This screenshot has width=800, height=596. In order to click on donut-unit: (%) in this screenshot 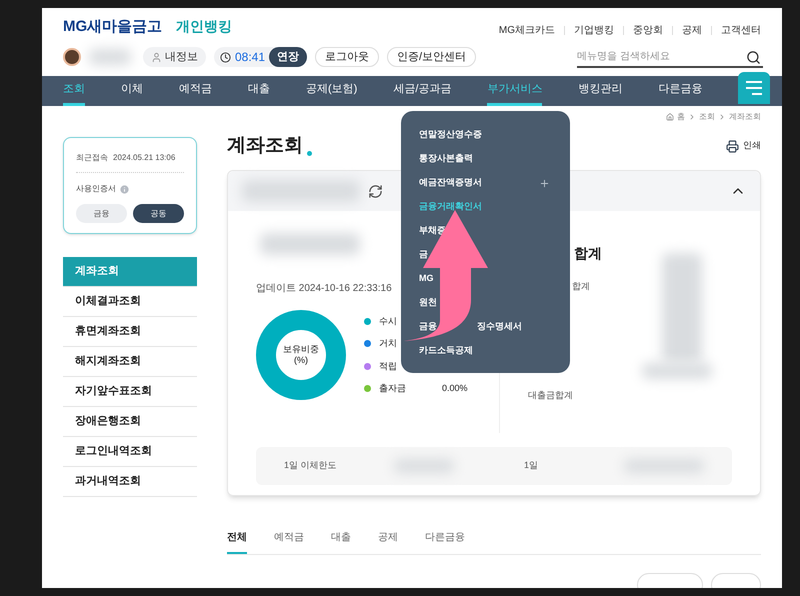, I will do `click(301, 360)`.